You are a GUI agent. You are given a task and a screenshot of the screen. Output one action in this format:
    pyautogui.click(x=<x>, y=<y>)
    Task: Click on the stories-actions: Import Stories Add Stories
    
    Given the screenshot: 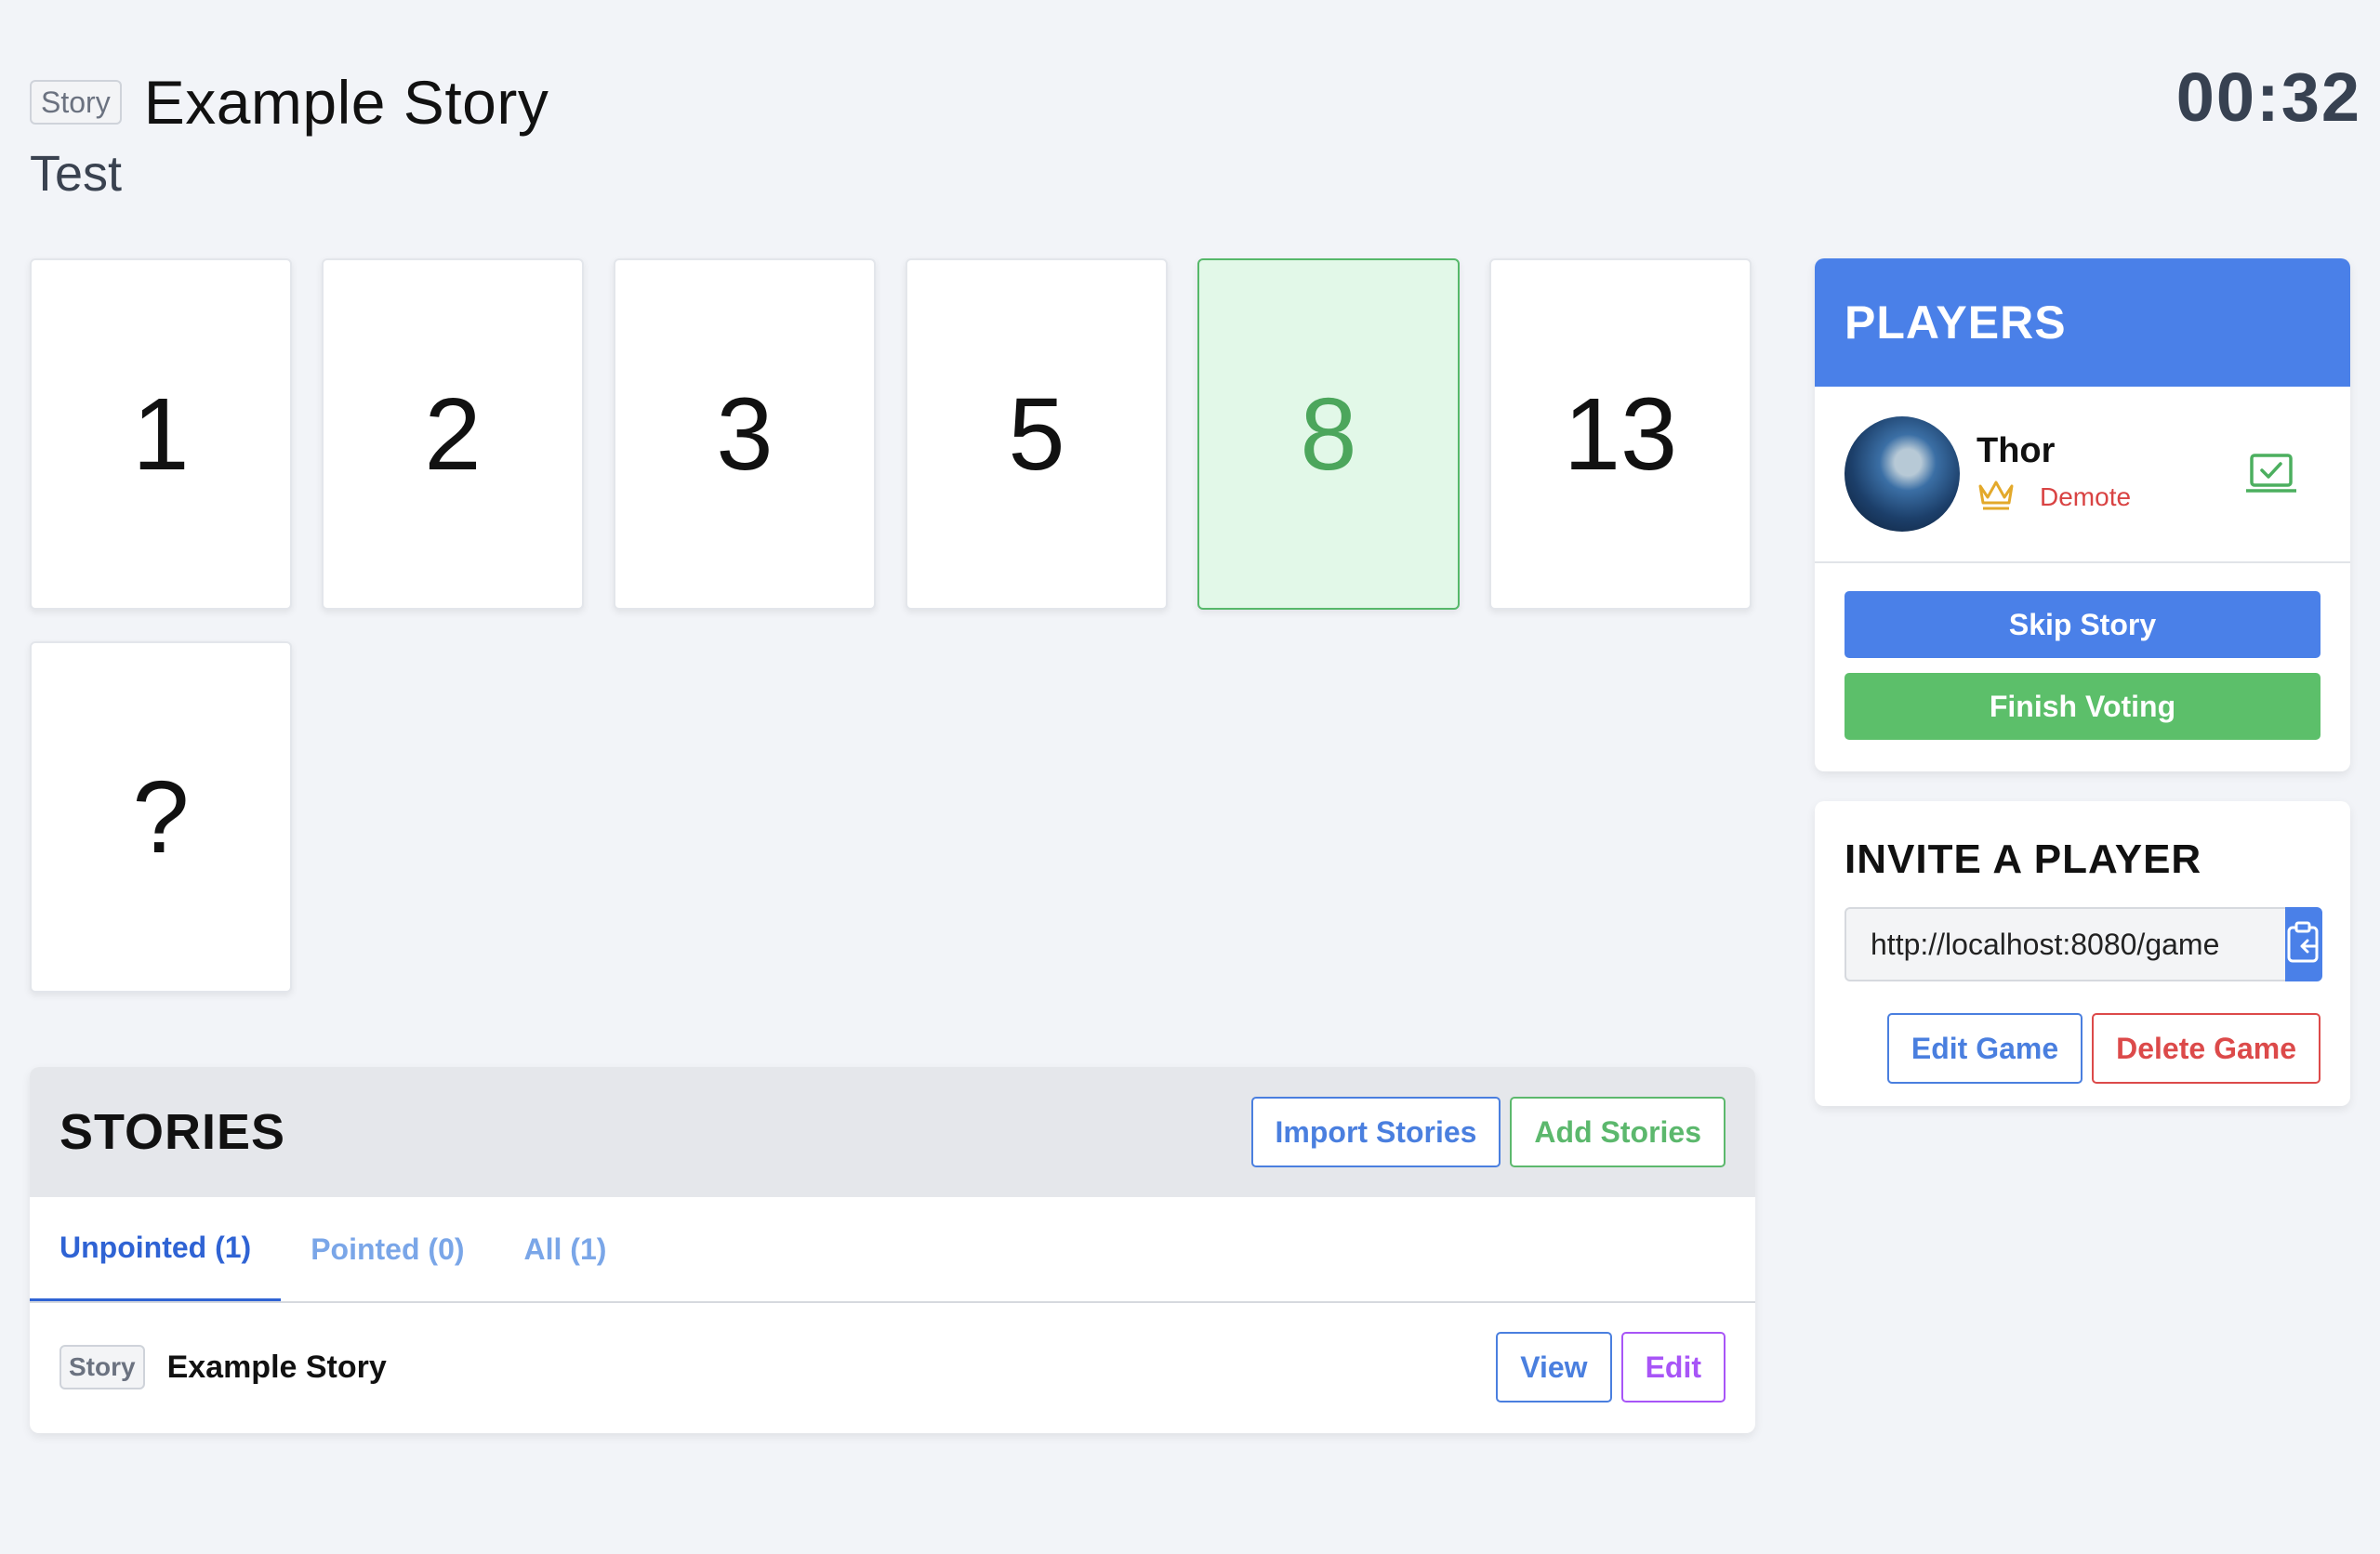 What is the action you would take?
    pyautogui.click(x=1488, y=1132)
    